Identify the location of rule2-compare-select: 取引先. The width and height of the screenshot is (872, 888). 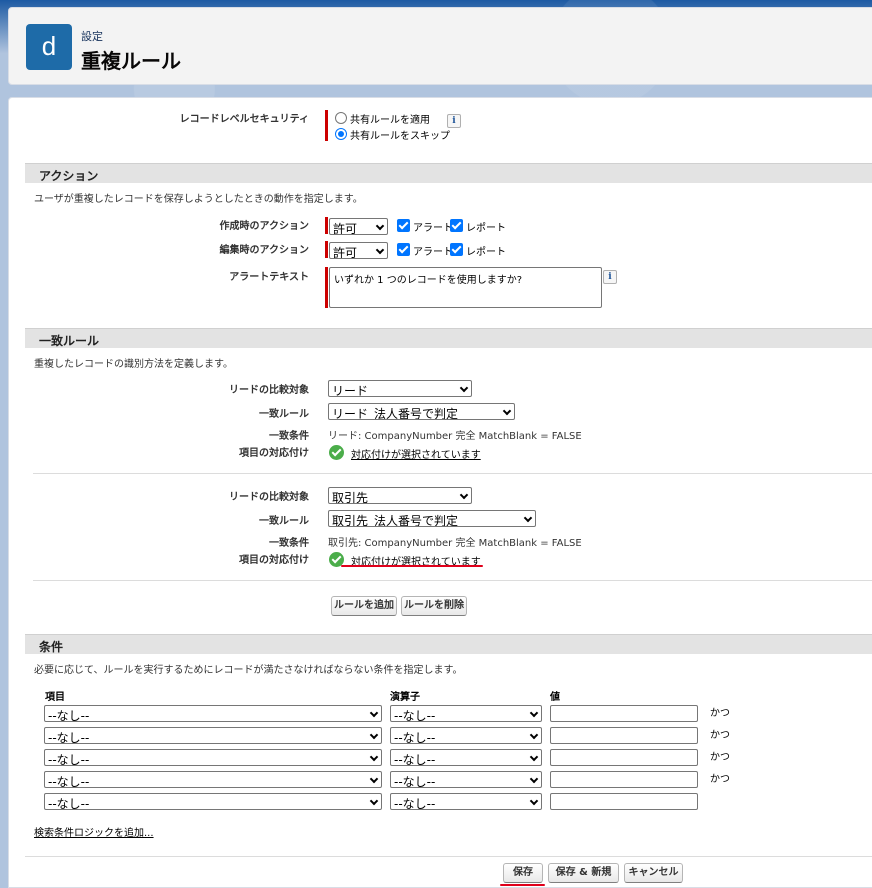
(400, 495).